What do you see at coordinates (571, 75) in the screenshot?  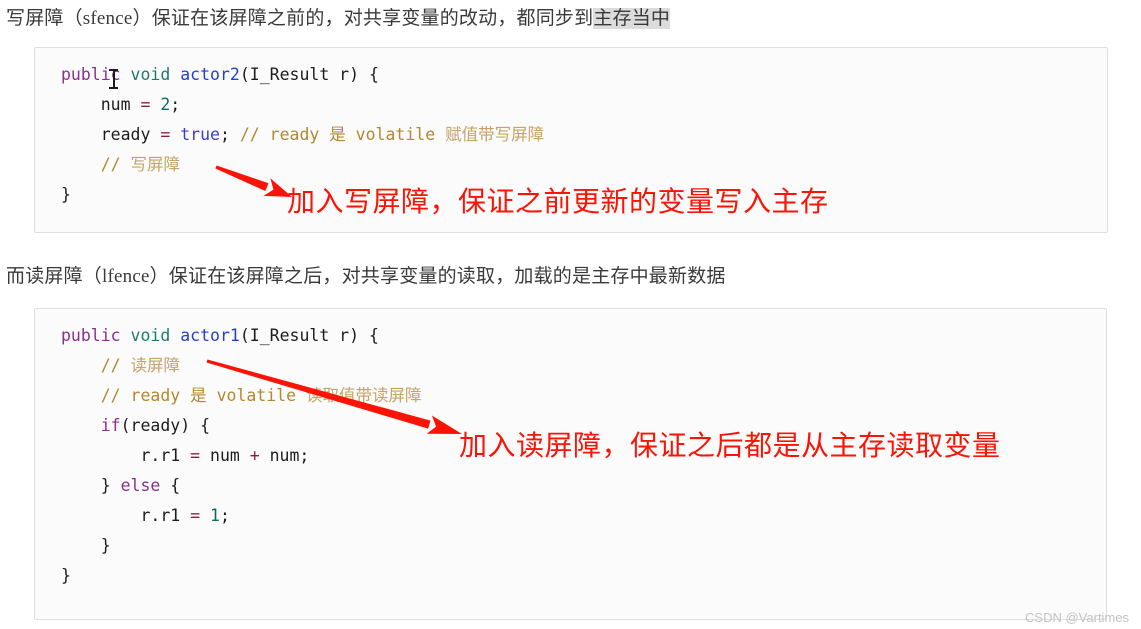 I see `code-line: public void actor2(I_Result r) {` at bounding box center [571, 75].